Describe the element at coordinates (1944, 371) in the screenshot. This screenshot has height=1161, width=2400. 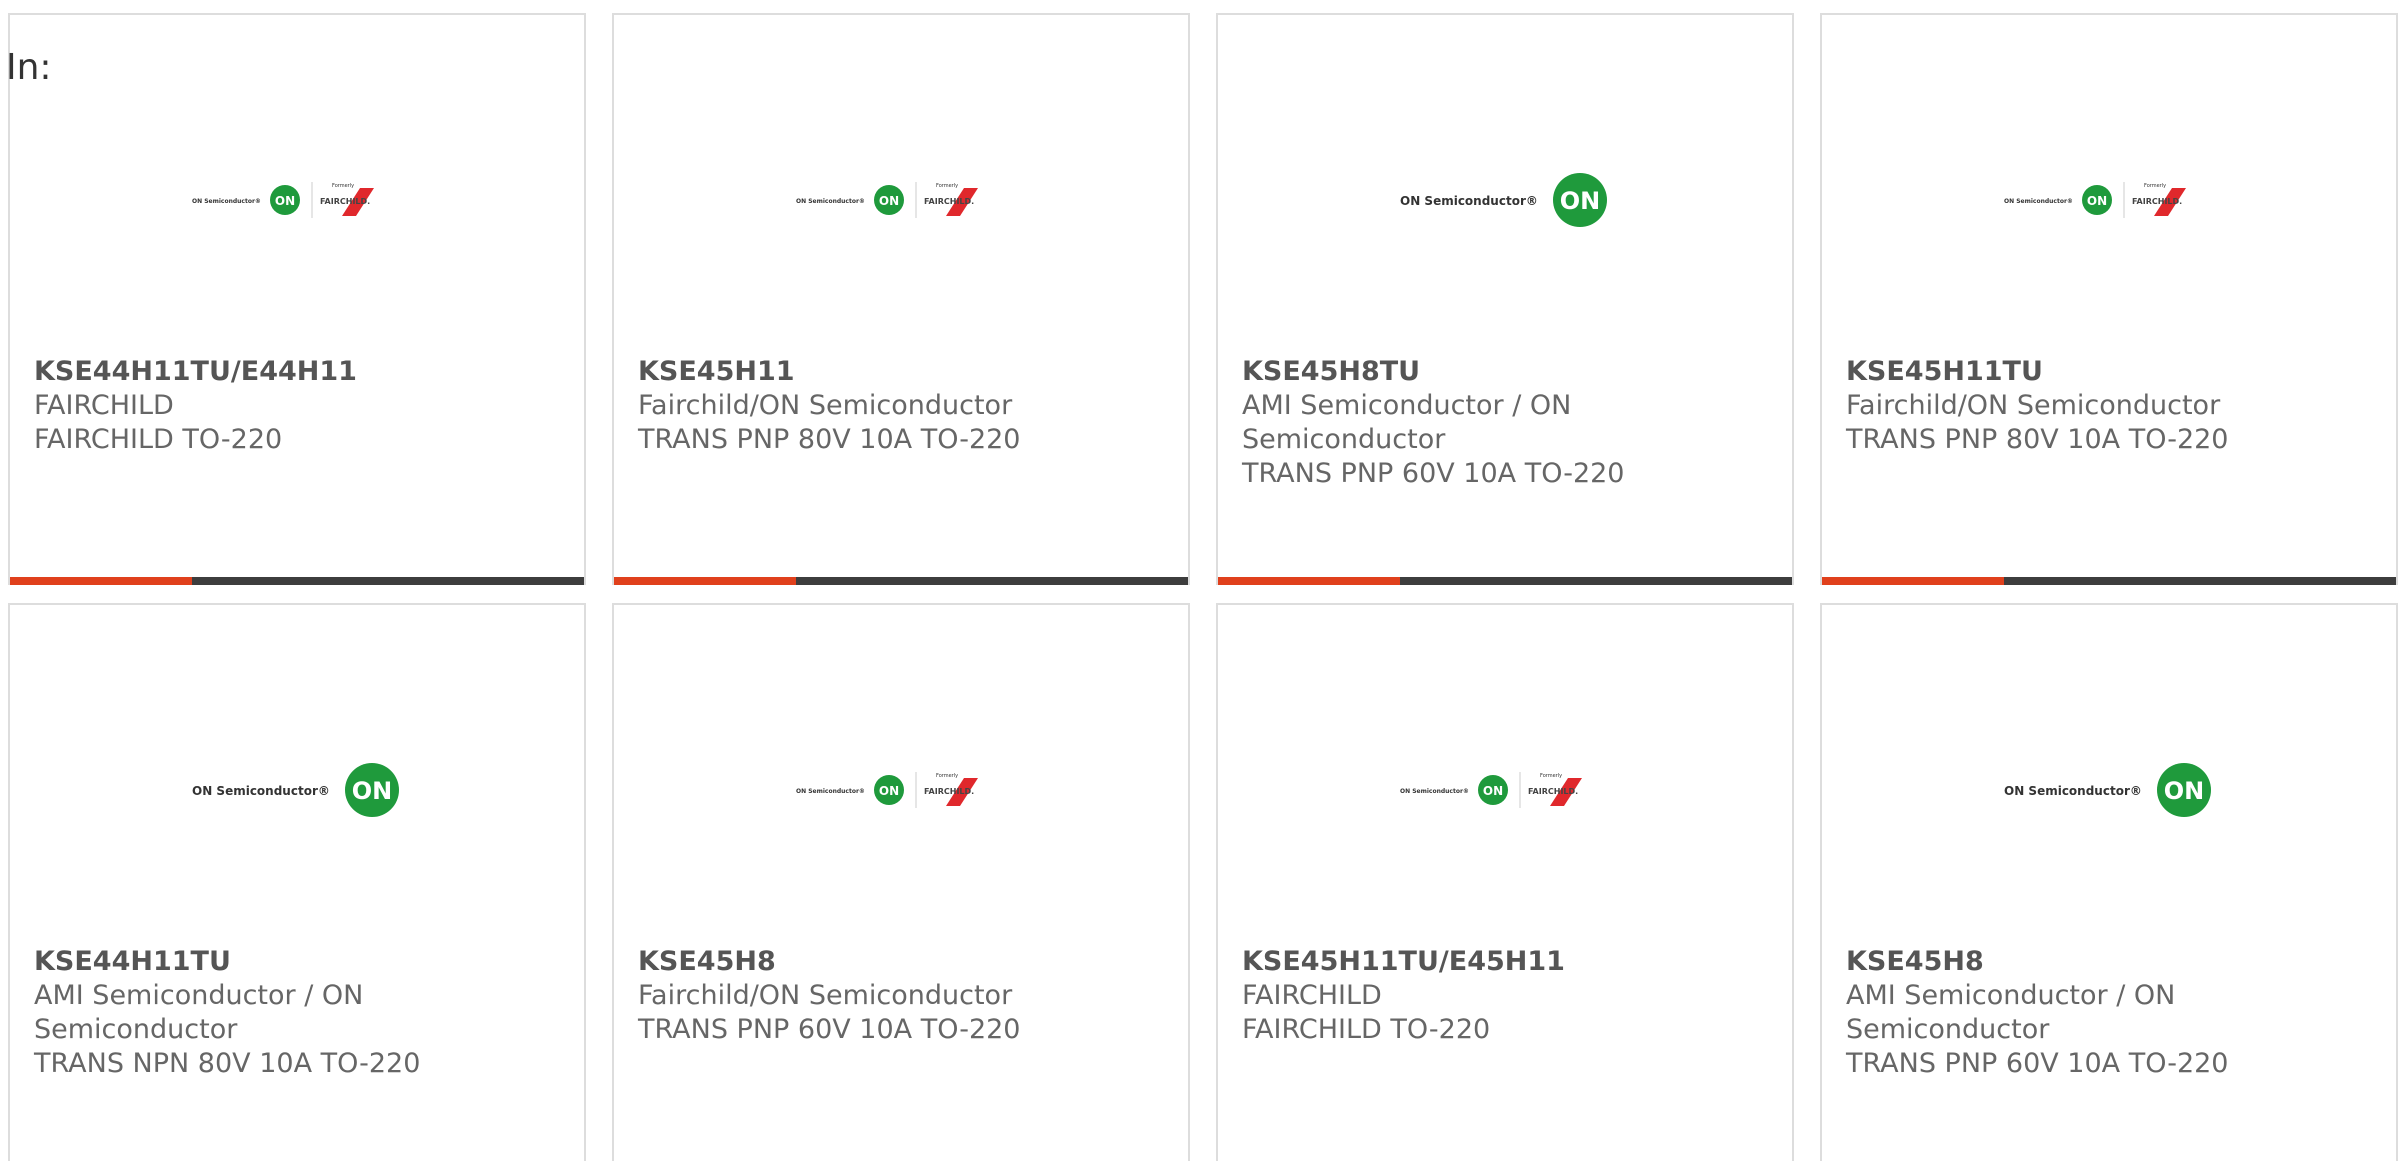
I see `part-number: KSE45H11TU` at that location.